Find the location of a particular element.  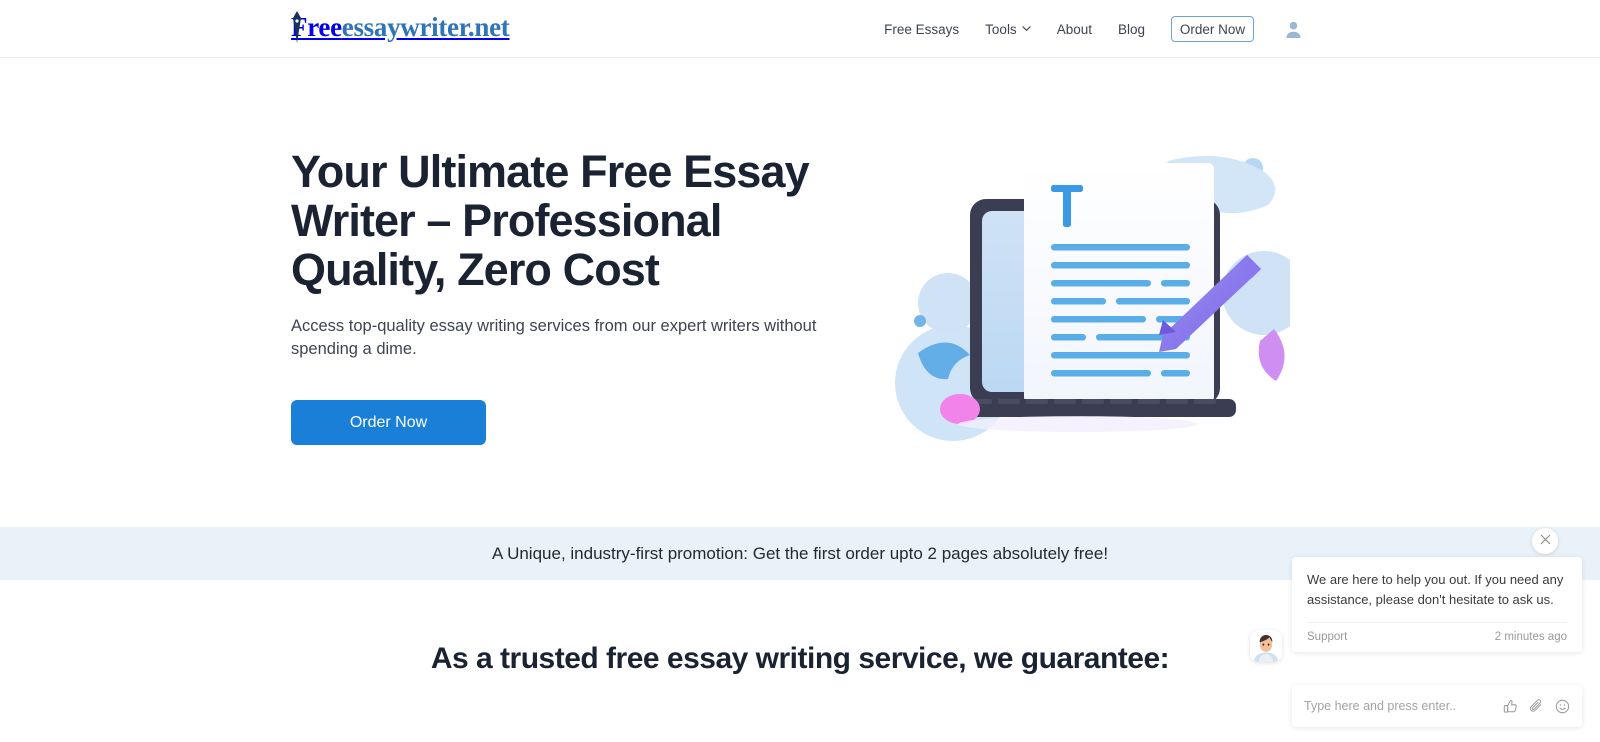

nav-label: Blog is located at coordinates (1131, 29).